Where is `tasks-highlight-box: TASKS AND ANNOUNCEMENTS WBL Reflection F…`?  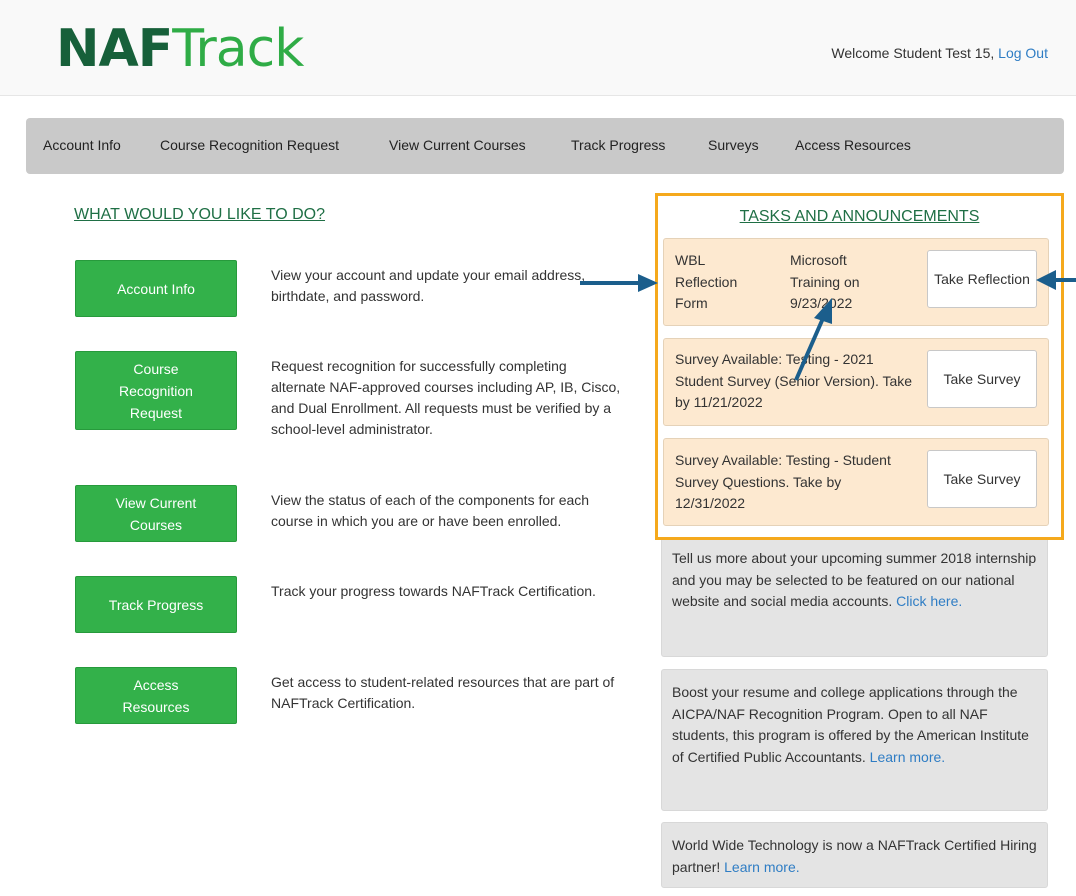
tasks-highlight-box: TASKS AND ANNOUNCEMENTS WBL Reflection F… is located at coordinates (859, 366).